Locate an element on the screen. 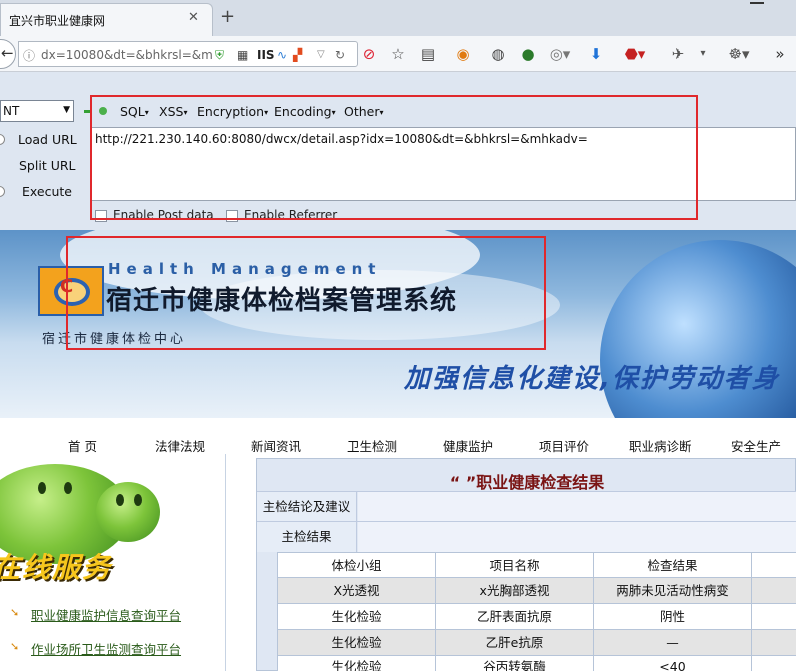  back-button: ← is located at coordinates (8, 54).